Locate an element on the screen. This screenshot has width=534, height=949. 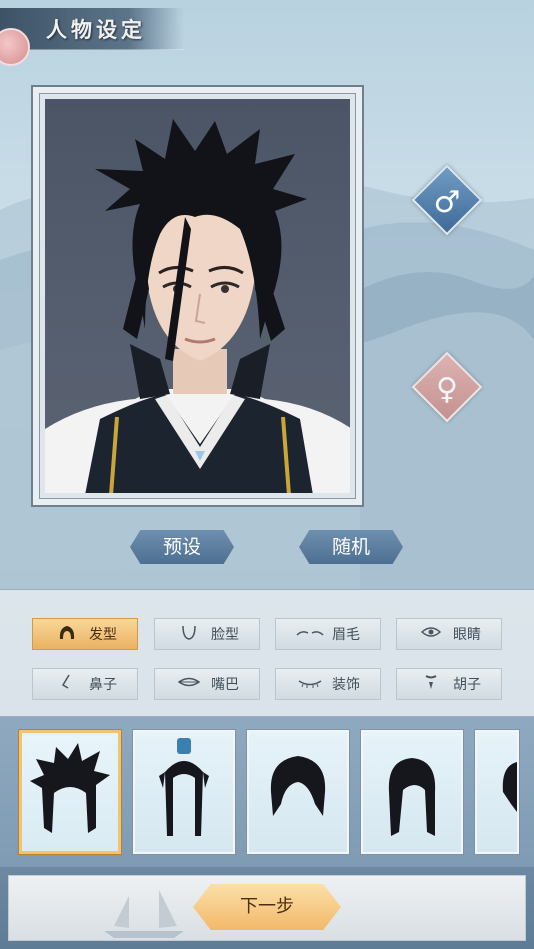
eye-icon is located at coordinates (431, 634).